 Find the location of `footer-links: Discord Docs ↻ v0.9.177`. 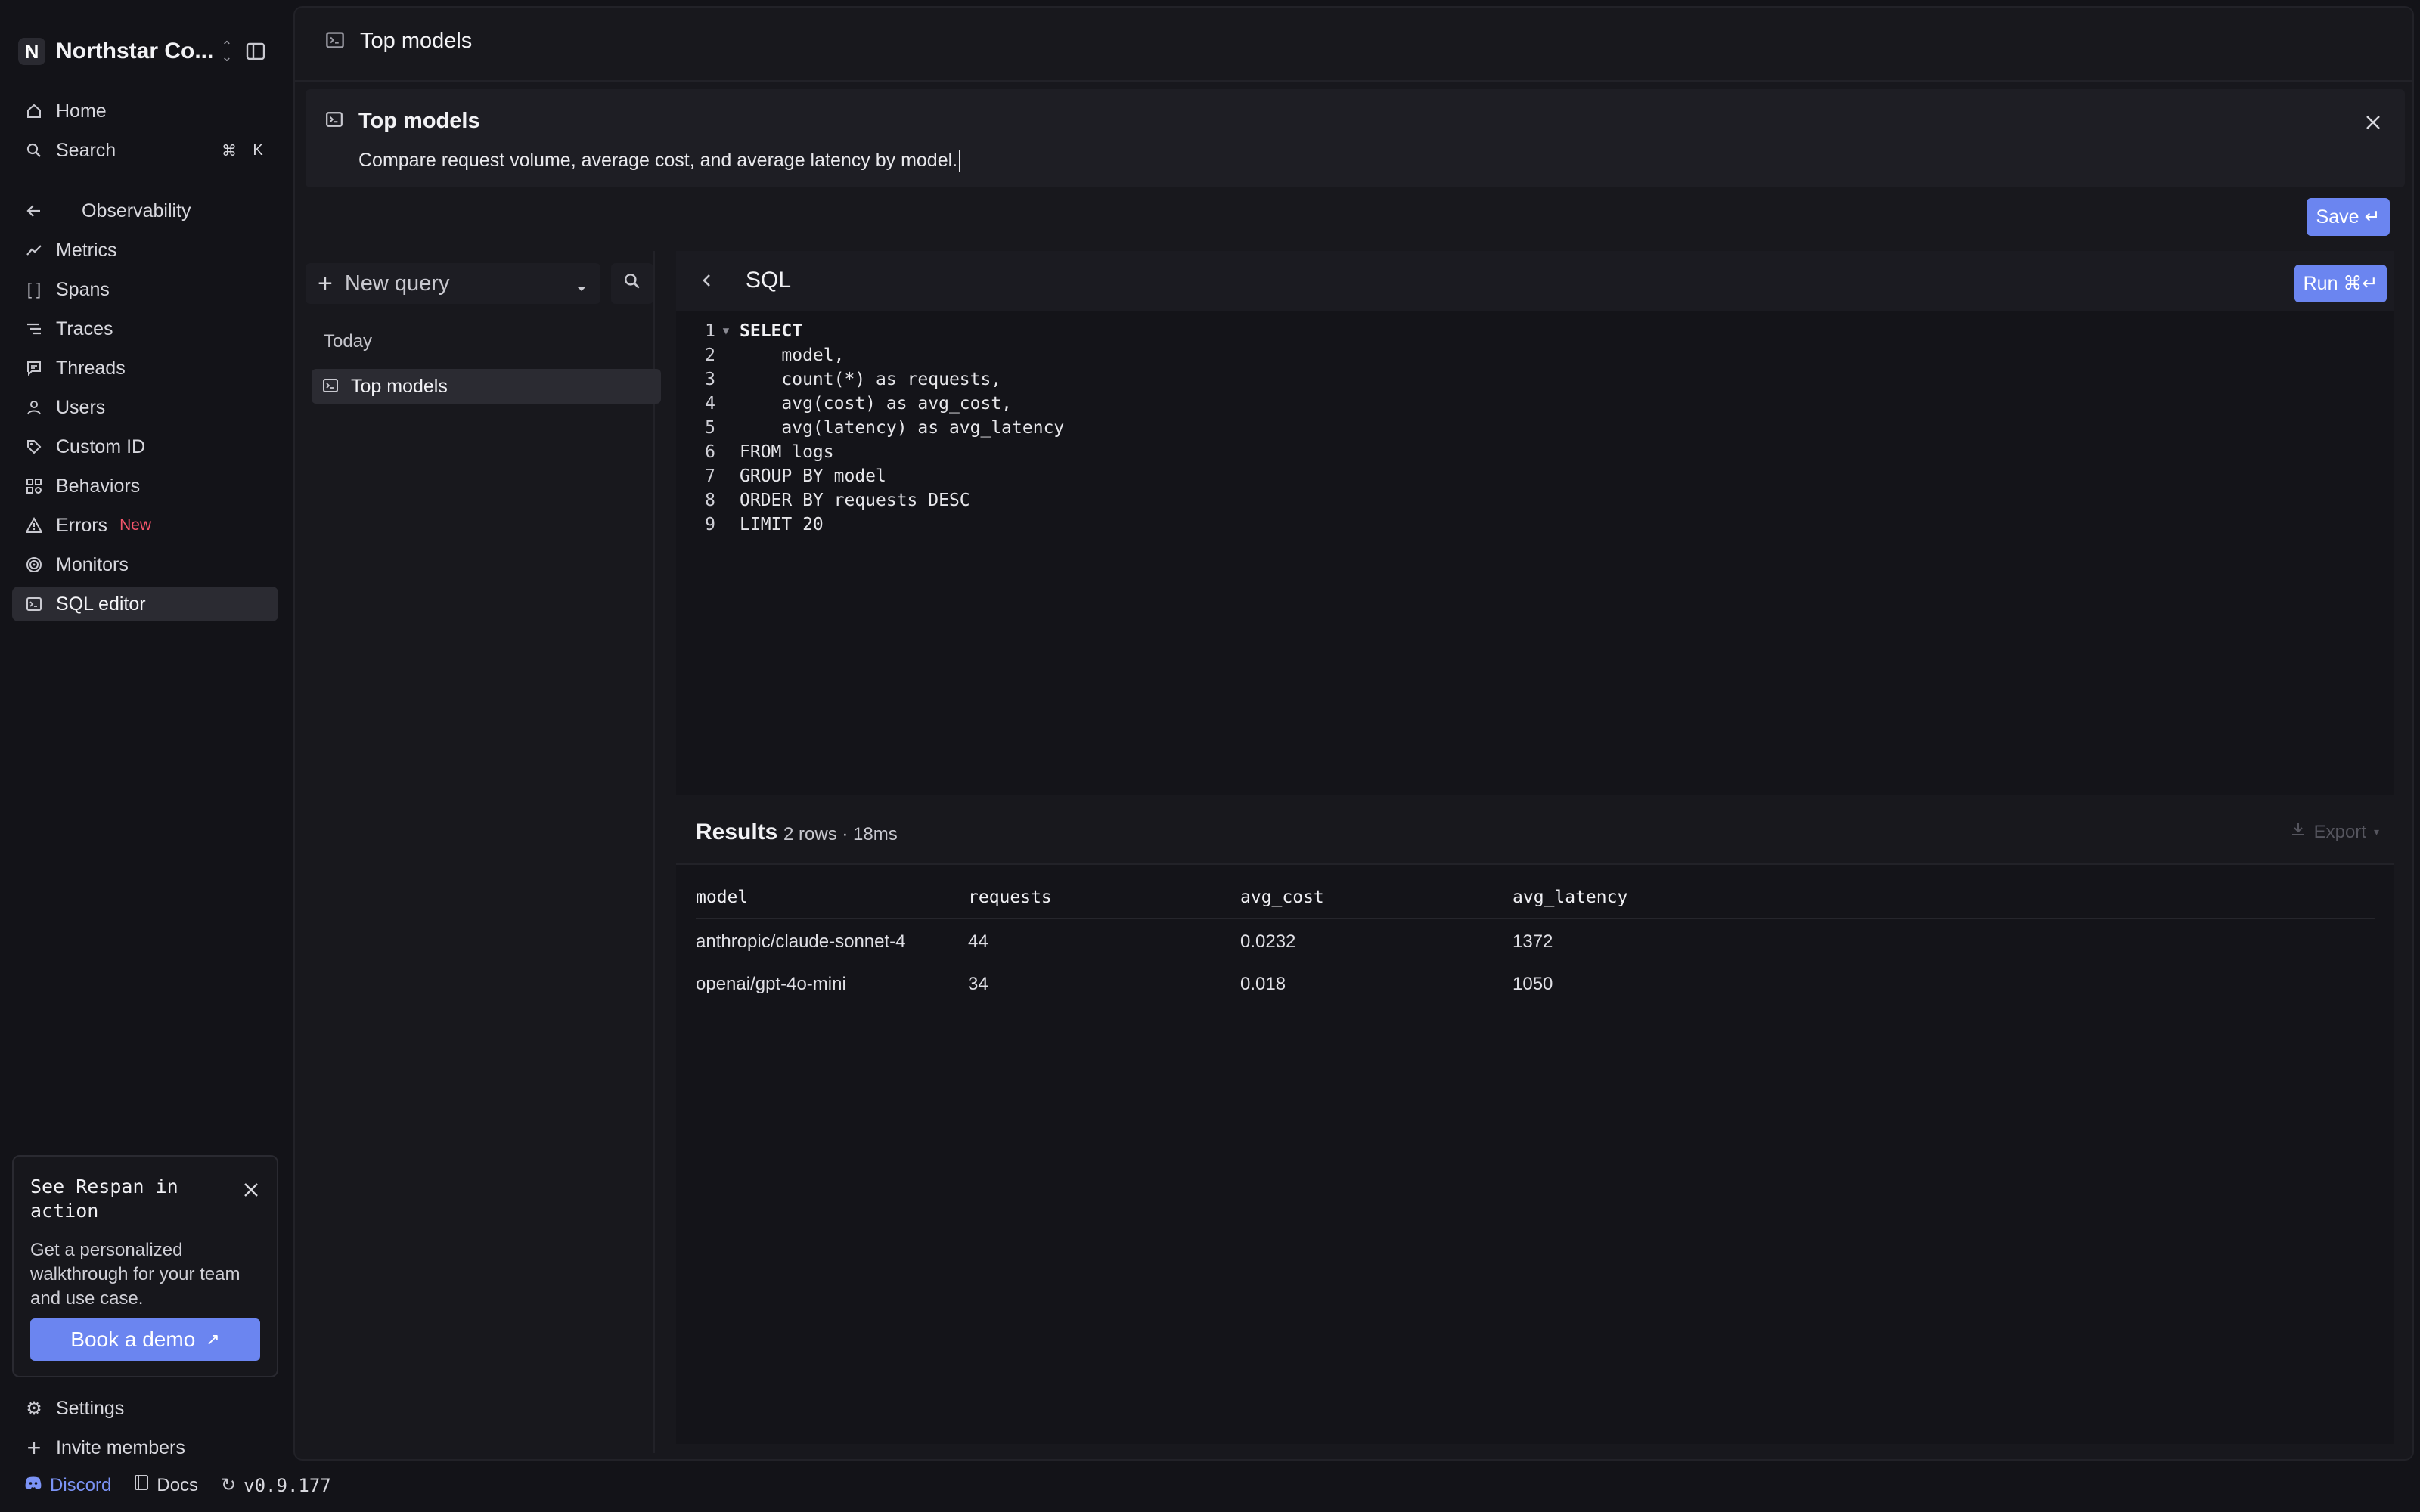

footer-links: Discord Docs ↻ v0.9.177 is located at coordinates (177, 1485).